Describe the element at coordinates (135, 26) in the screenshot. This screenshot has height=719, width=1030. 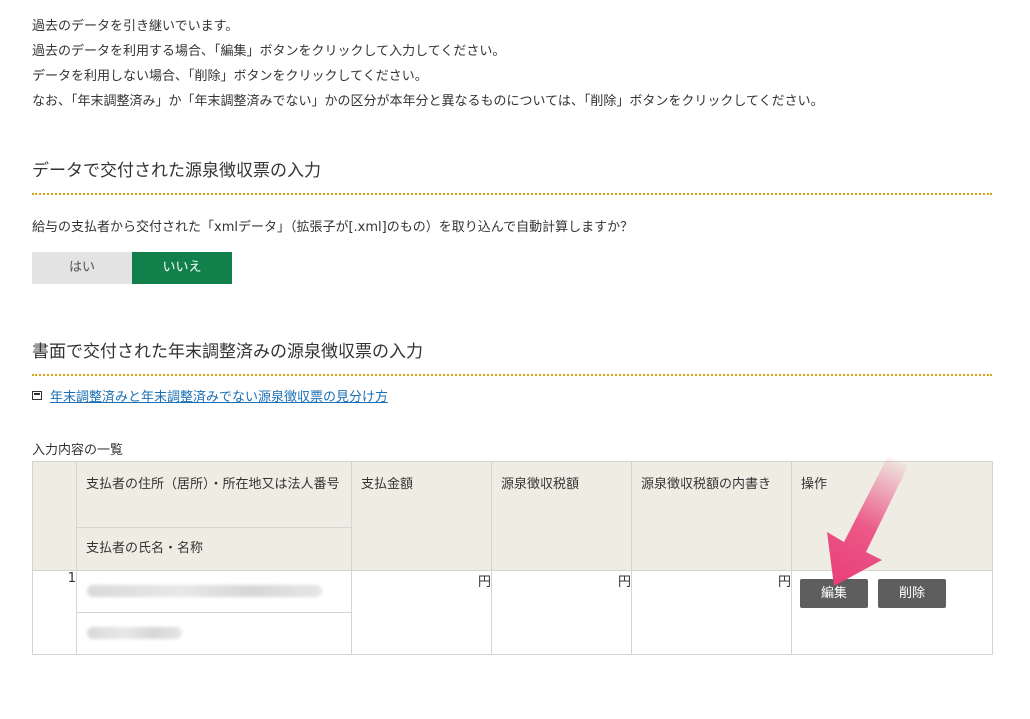
I see `notice-line-1: 過去のデータを引き継いでいます。` at that location.